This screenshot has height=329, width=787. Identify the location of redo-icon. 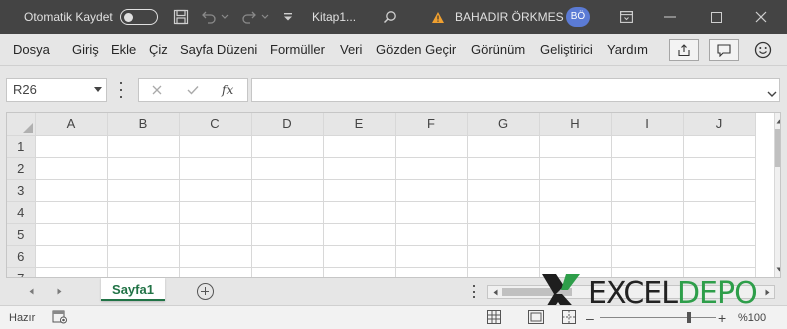
(249, 17).